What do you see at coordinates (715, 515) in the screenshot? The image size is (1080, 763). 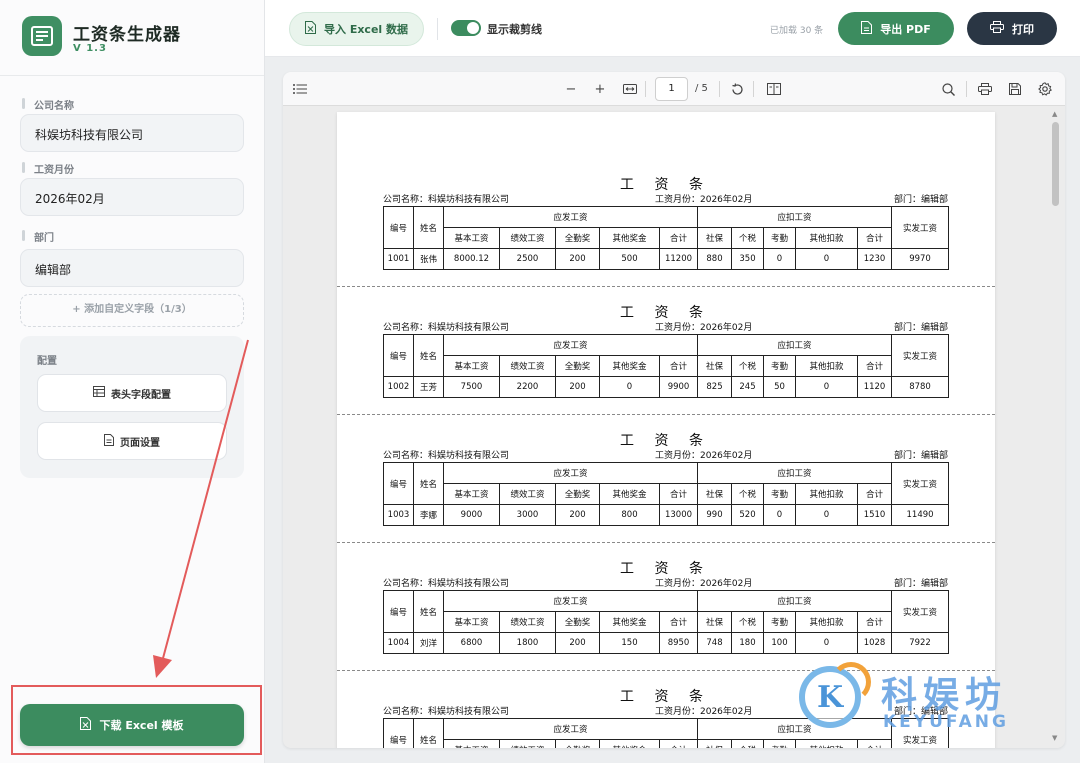 I see `value-cell: 990` at bounding box center [715, 515].